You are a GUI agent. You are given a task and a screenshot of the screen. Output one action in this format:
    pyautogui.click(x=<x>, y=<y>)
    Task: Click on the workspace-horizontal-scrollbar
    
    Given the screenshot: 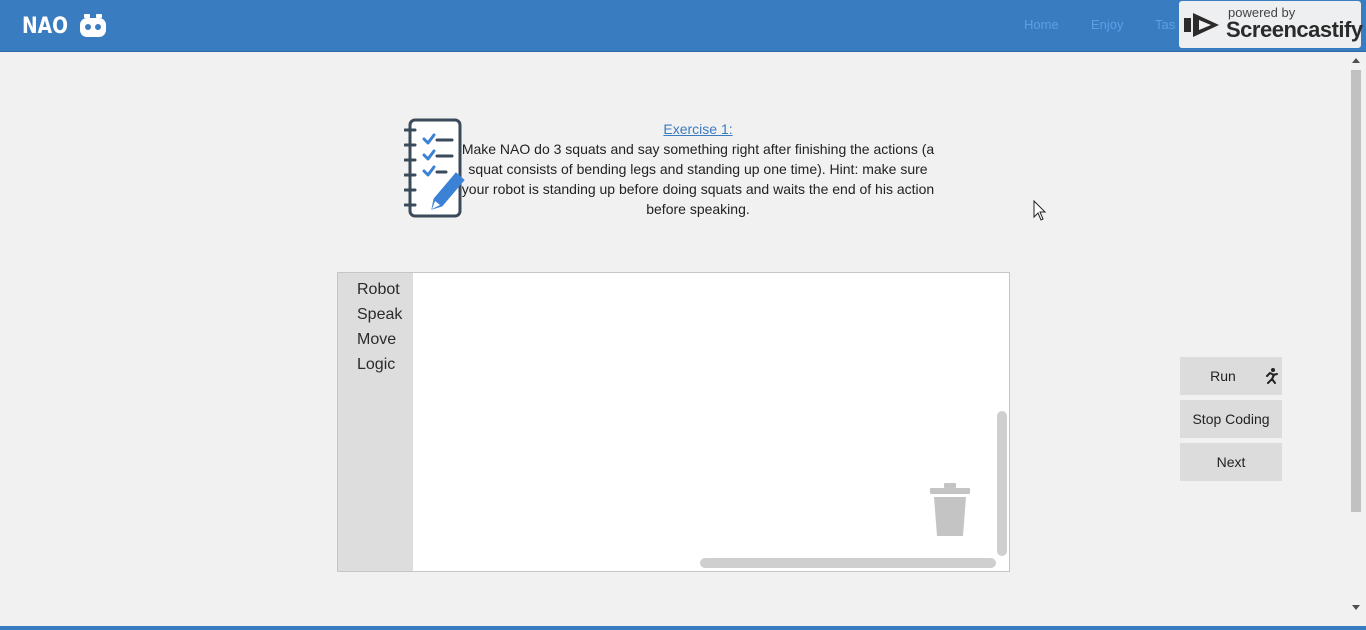 What is the action you would take?
    pyautogui.click(x=848, y=563)
    